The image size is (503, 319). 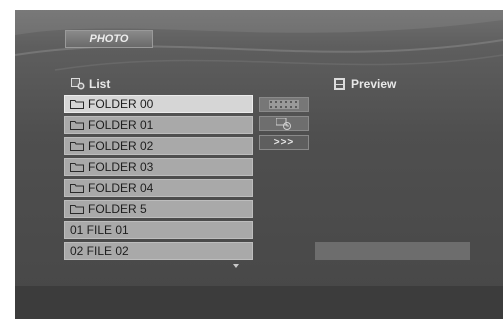 What do you see at coordinates (158, 104) in the screenshot?
I see `list-item-folder: FOLDER 00` at bounding box center [158, 104].